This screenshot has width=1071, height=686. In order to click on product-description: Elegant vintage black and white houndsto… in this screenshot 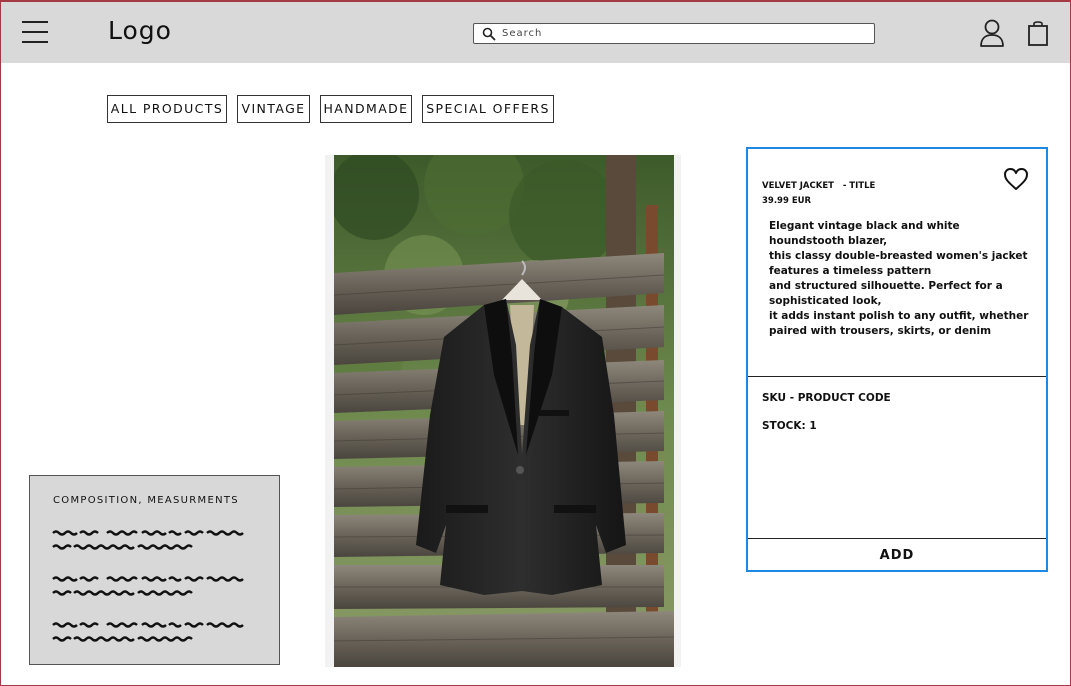, I will do `click(903, 279)`.